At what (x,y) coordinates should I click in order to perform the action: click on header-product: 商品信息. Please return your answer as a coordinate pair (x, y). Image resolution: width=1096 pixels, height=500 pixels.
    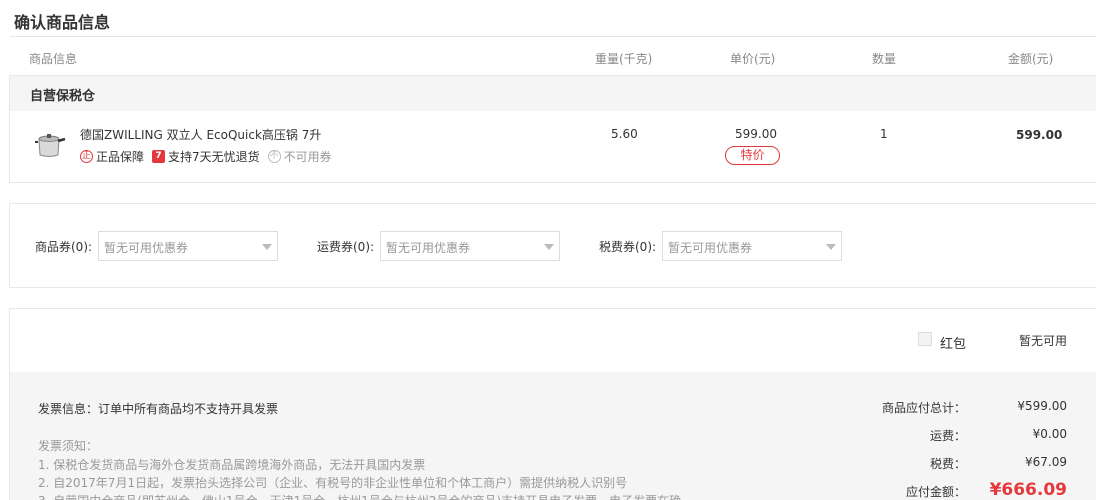
    Looking at the image, I should click on (53, 59).